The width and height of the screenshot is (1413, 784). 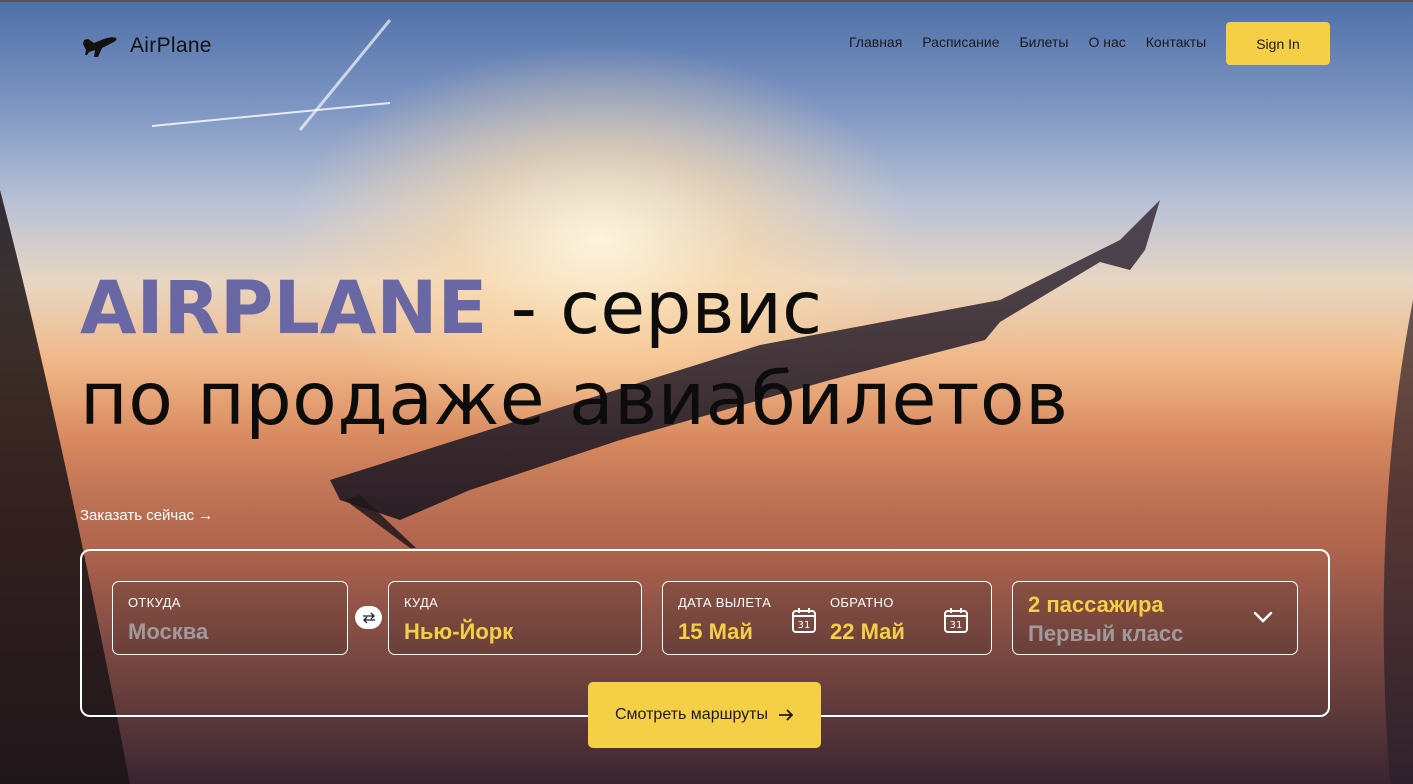 What do you see at coordinates (706, 1) in the screenshot?
I see `top-border` at bounding box center [706, 1].